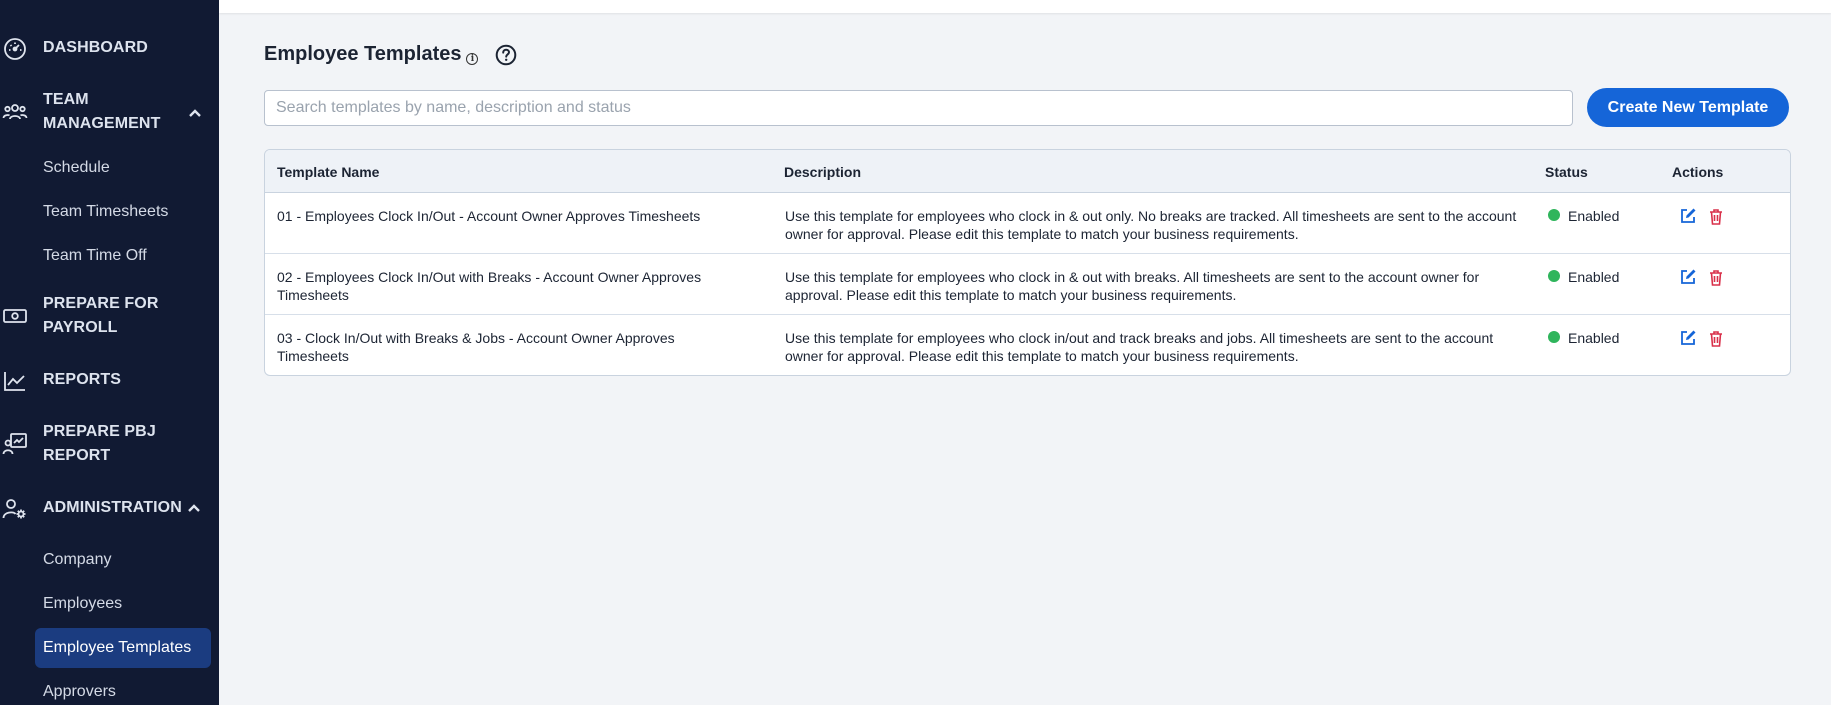 The image size is (1831, 705). I want to click on nav-employee-templates: Employee Templates, so click(123, 648).